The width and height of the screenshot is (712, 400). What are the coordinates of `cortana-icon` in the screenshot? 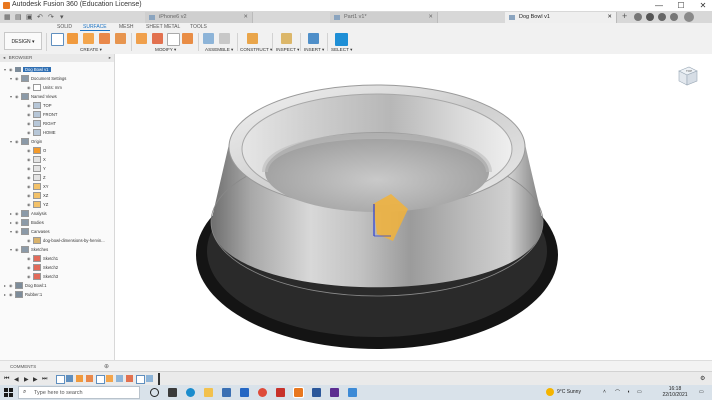 It's located at (154, 392).